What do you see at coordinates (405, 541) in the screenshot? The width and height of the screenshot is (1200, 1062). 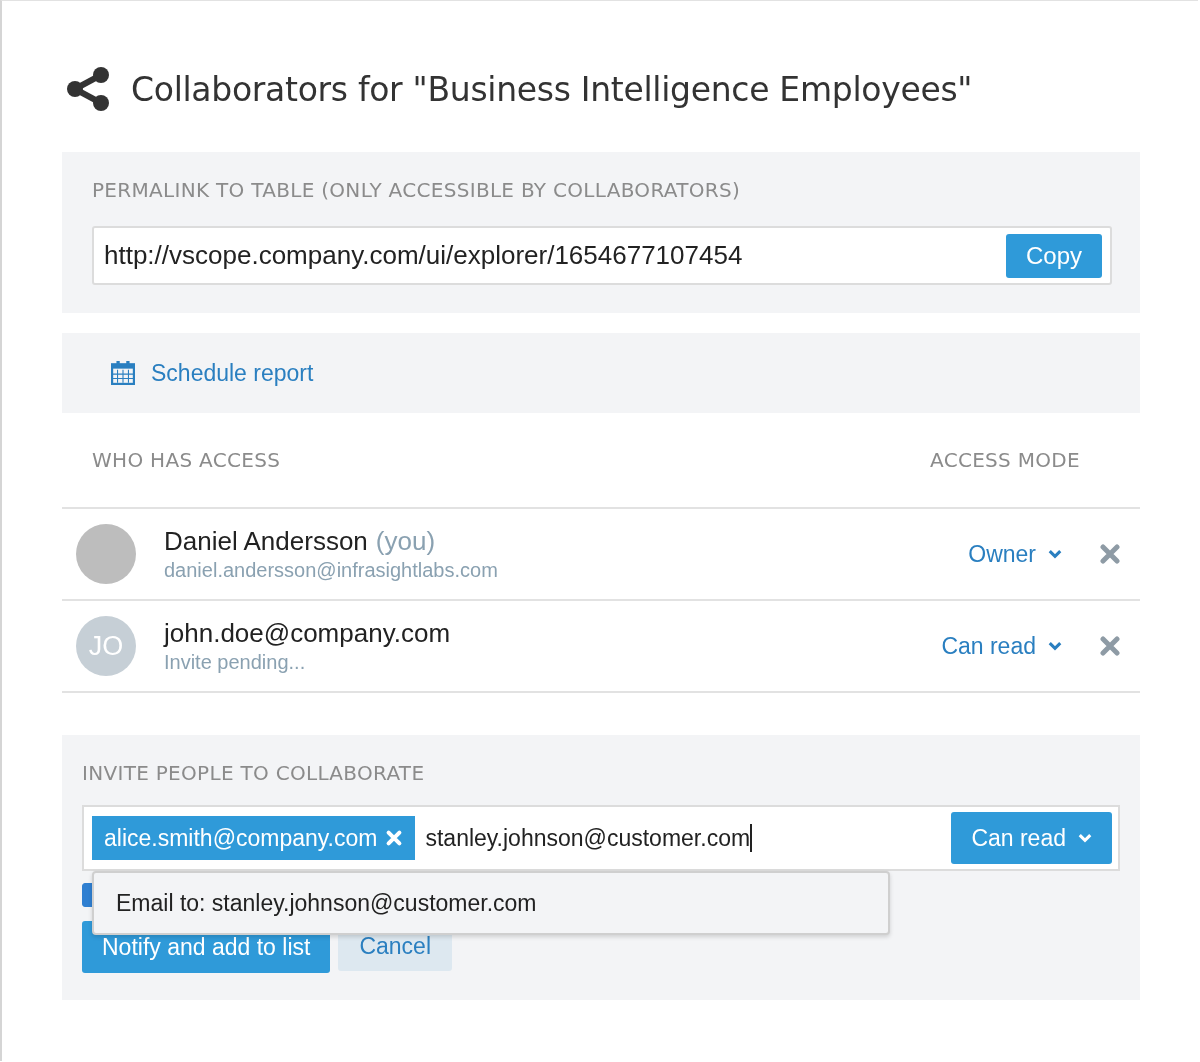 I see `you-label: (you)` at bounding box center [405, 541].